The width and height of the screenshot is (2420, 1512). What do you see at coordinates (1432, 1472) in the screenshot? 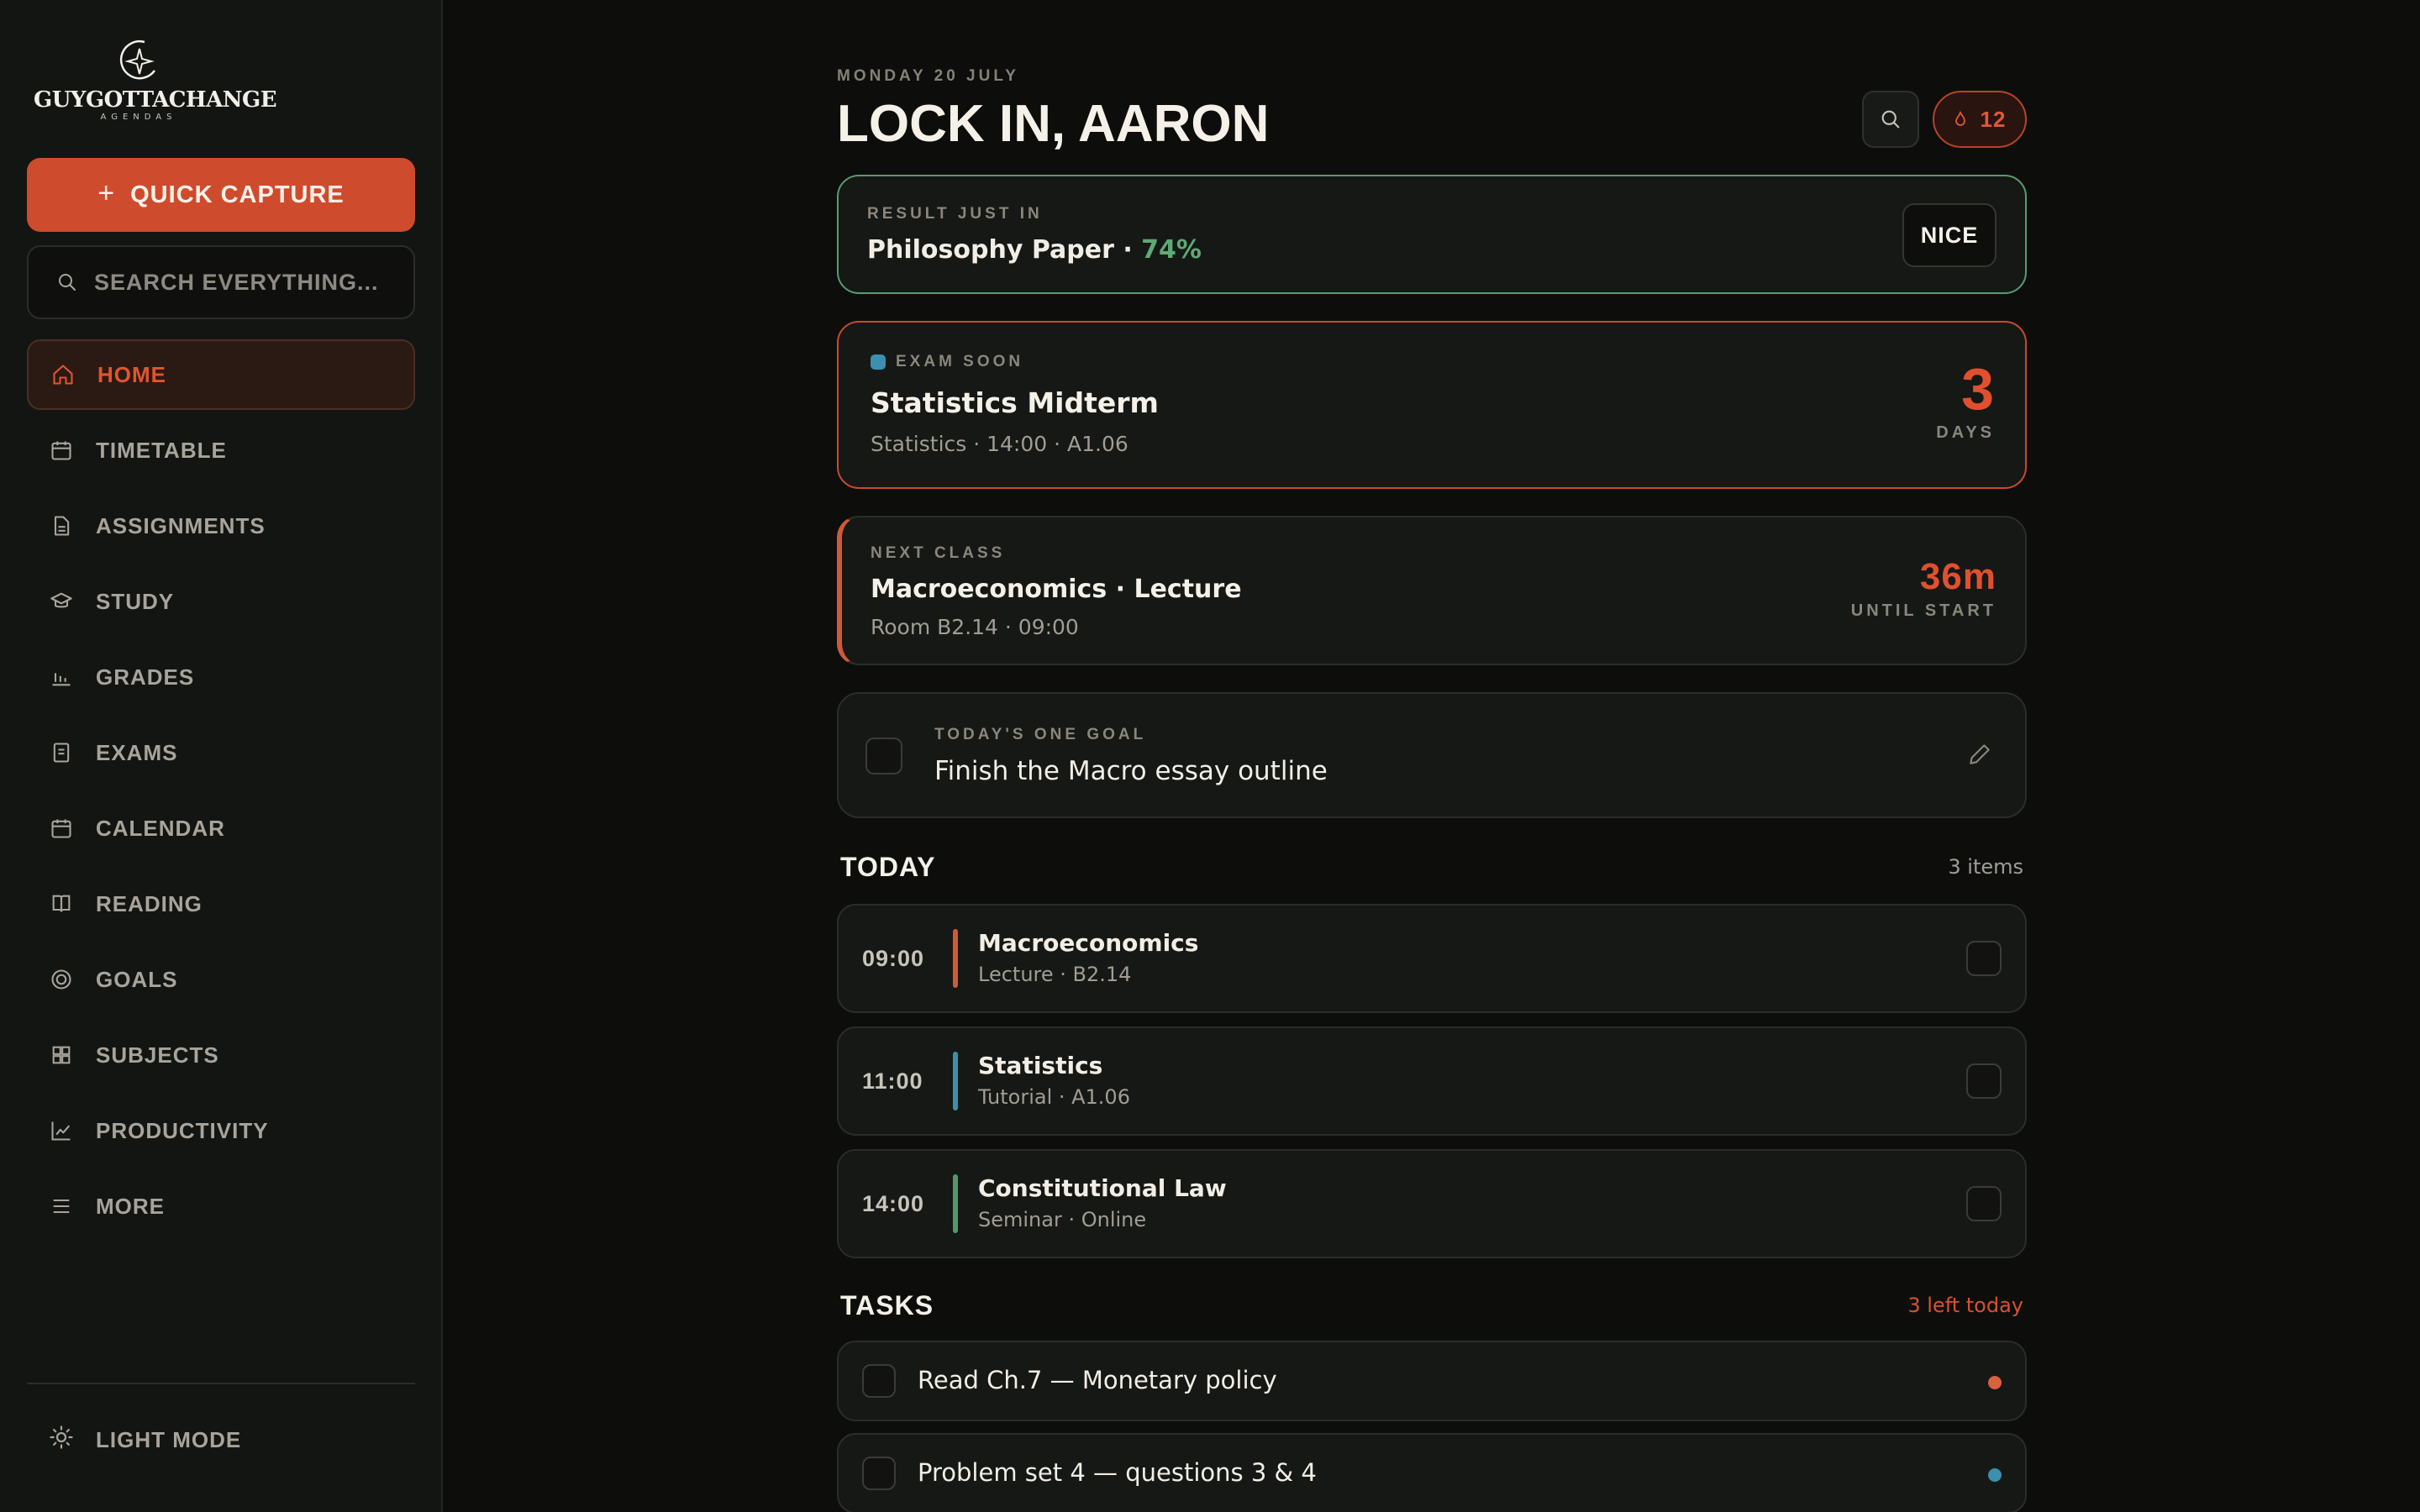
I see `task-item: Problem set 4 — questions 3 & 4` at bounding box center [1432, 1472].